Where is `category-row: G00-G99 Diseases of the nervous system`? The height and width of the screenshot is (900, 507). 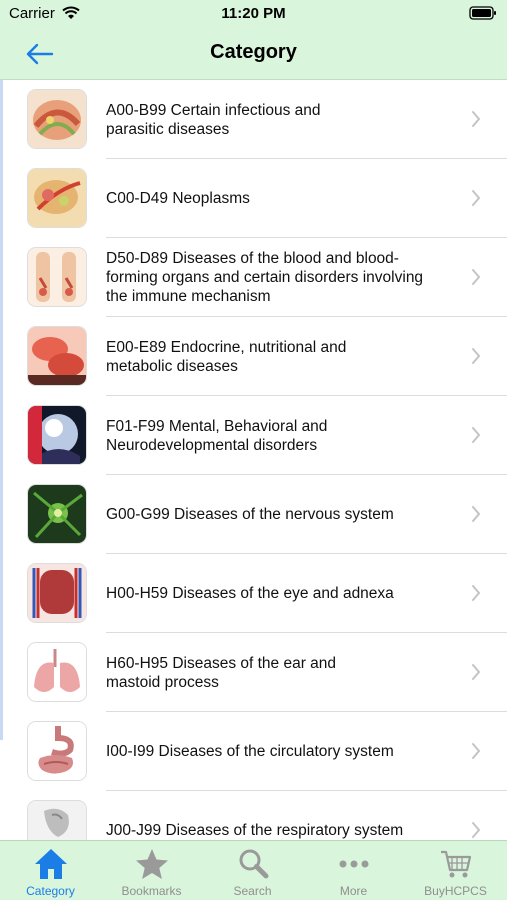 category-row: G00-G99 Diseases of the nervous system is located at coordinates (253, 514).